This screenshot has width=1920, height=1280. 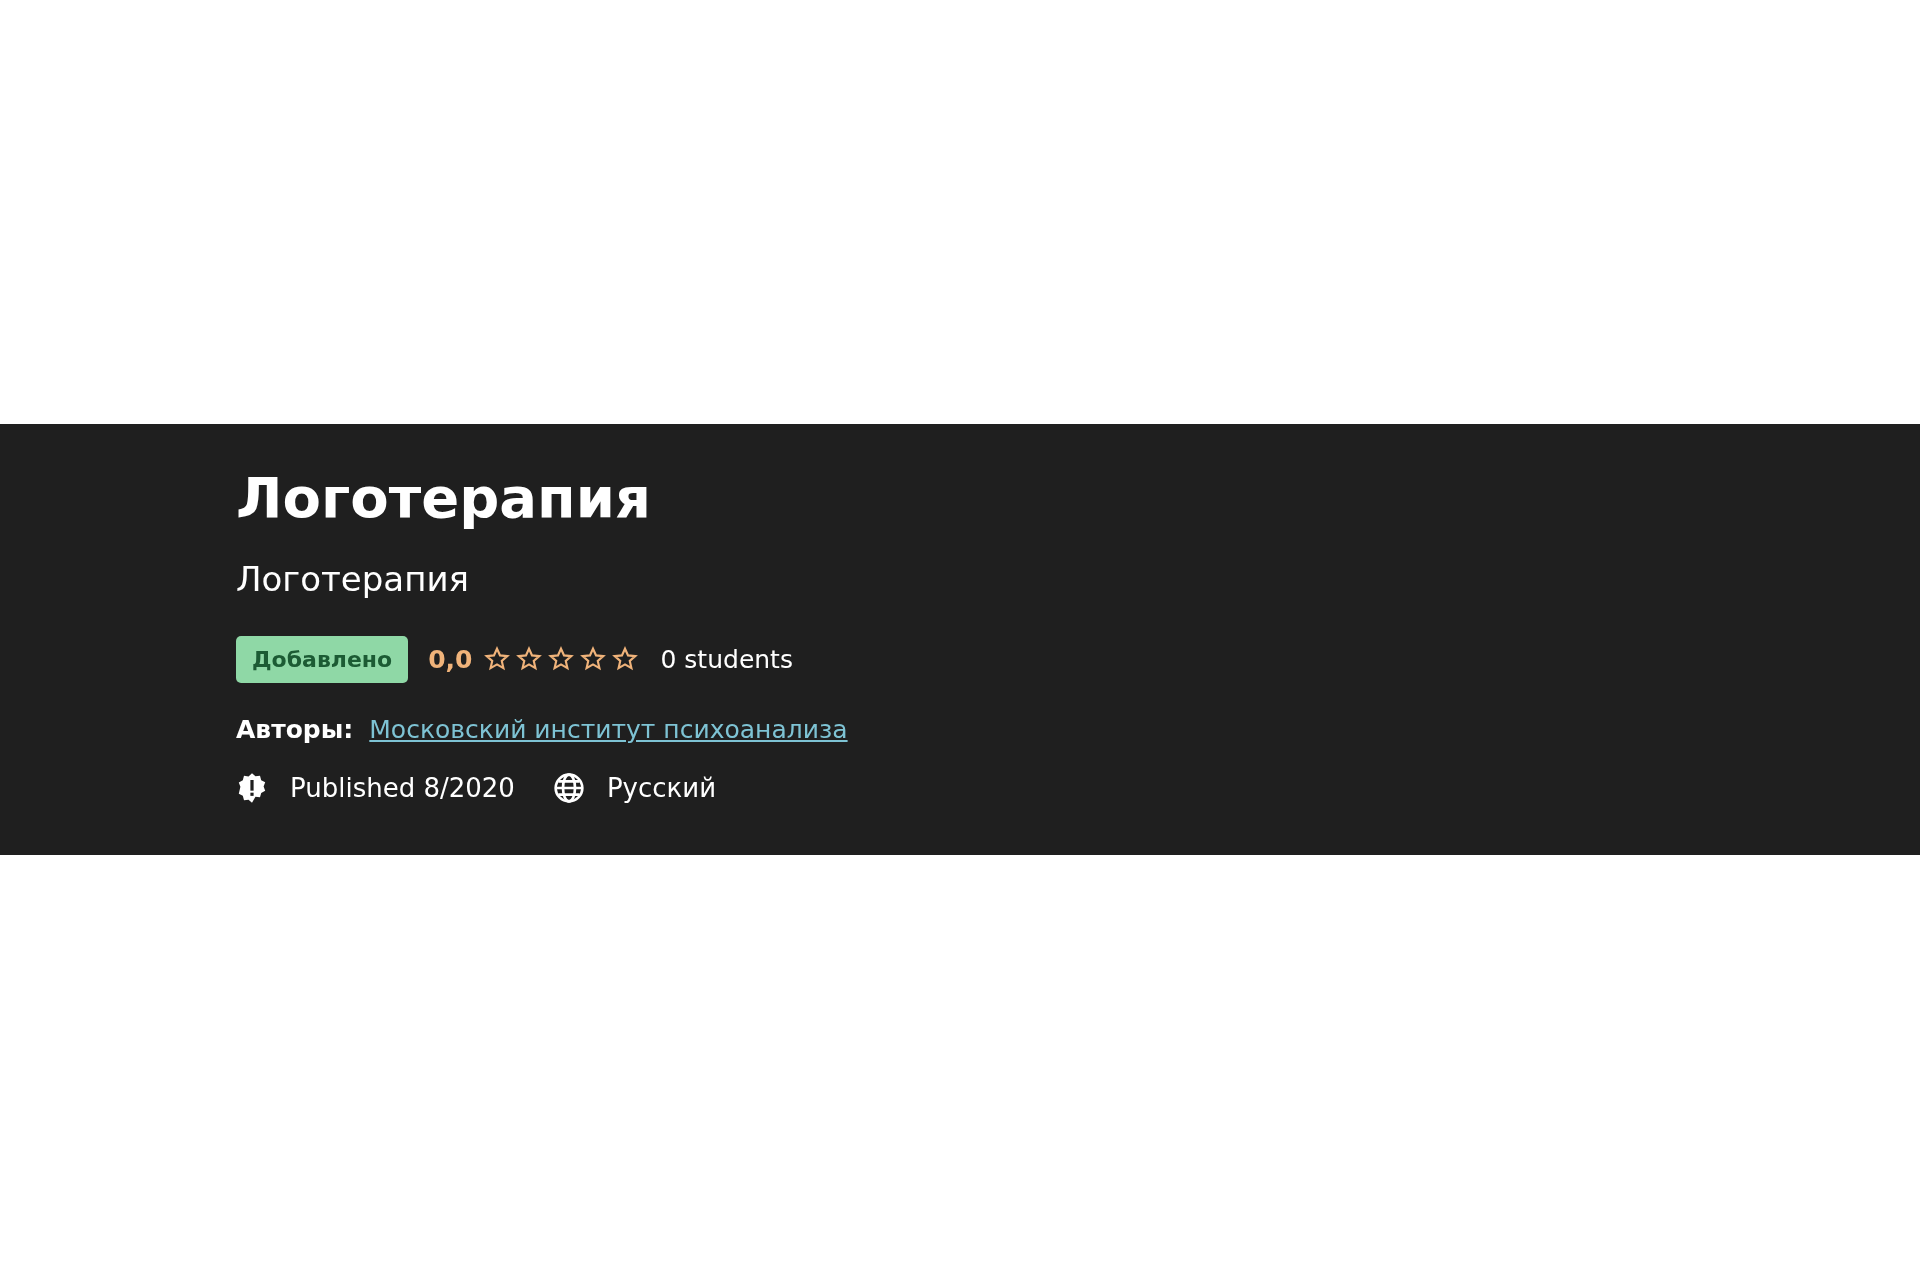 I want to click on authors-label: Авторы:, so click(x=295, y=729).